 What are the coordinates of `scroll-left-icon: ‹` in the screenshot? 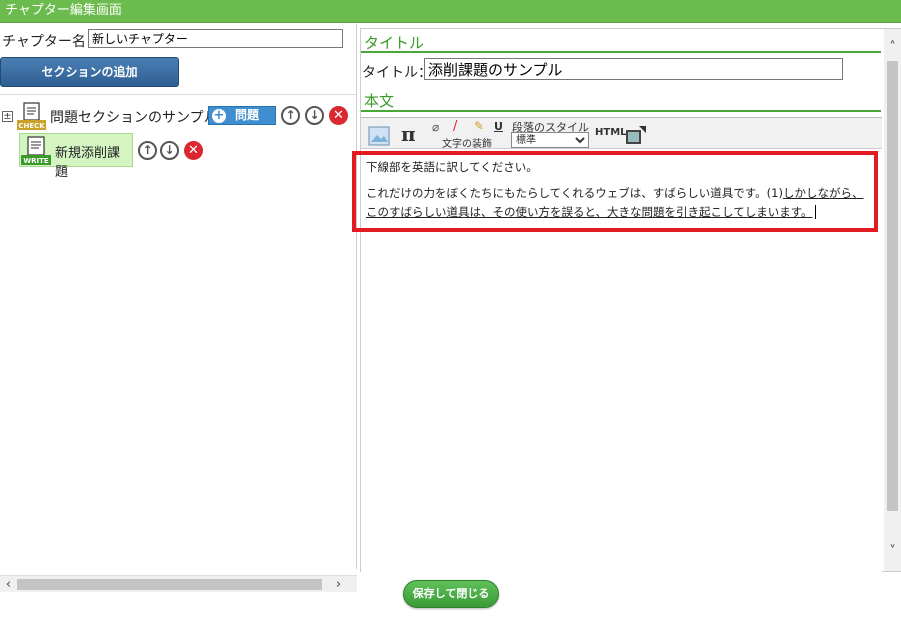 It's located at (8, 584).